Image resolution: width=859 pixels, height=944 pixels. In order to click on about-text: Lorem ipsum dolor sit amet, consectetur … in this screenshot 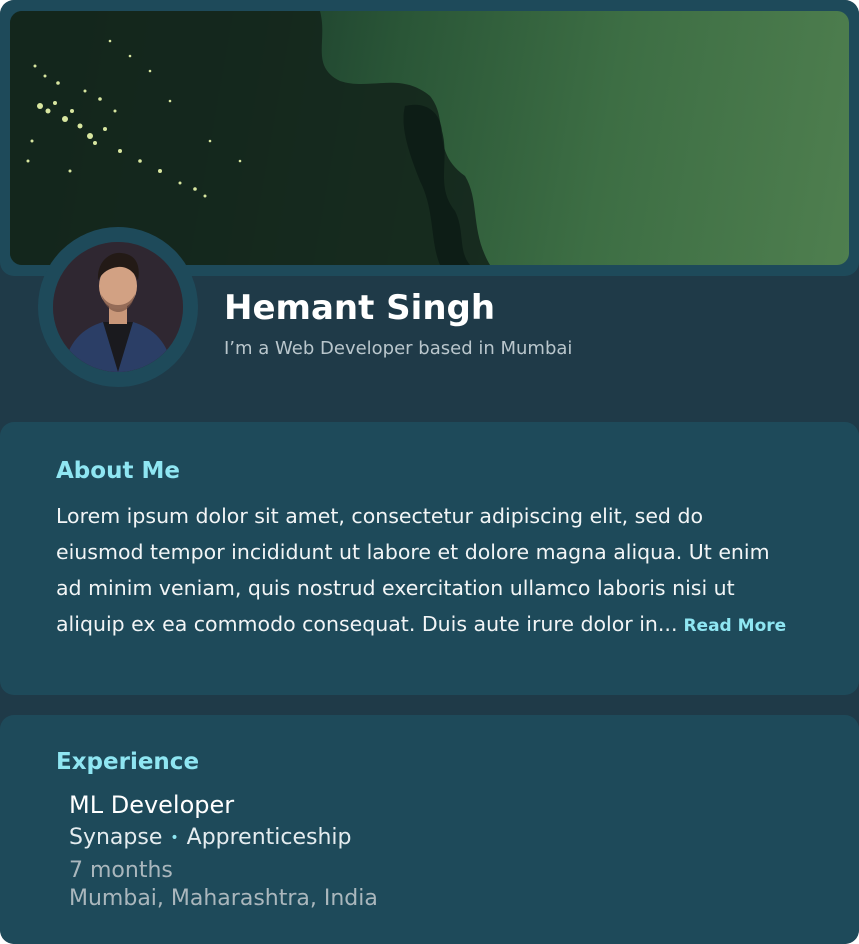, I will do `click(413, 570)`.